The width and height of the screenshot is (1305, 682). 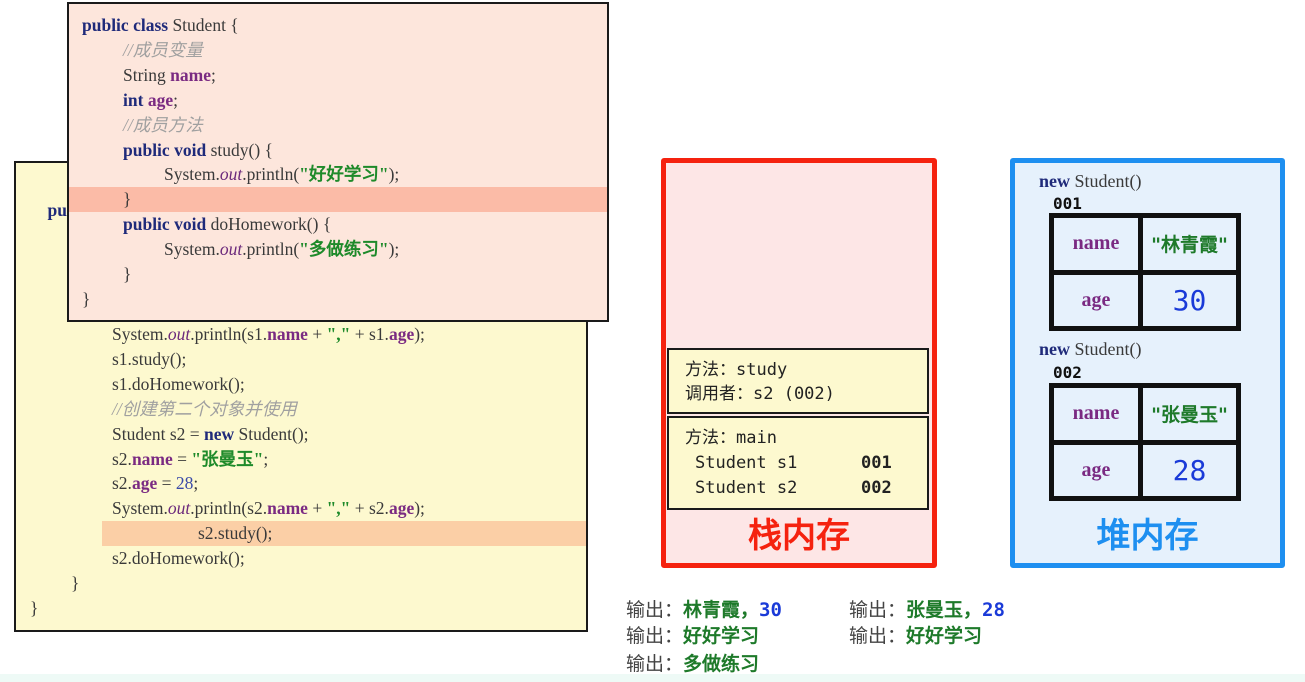 What do you see at coordinates (1145, 272) in the screenshot?
I see `heap-object-1-table: name "林青霞" age 30` at bounding box center [1145, 272].